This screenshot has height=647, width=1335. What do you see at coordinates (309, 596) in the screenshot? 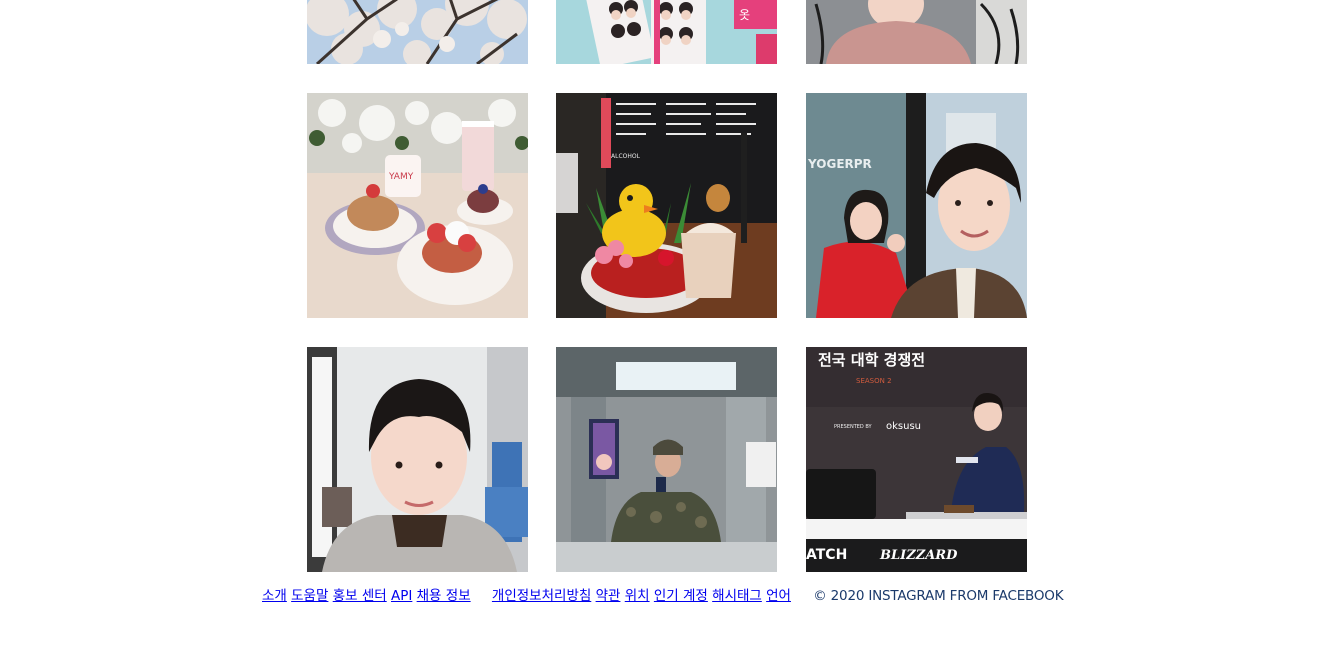
I see `footer-link-help: 도움말` at bounding box center [309, 596].